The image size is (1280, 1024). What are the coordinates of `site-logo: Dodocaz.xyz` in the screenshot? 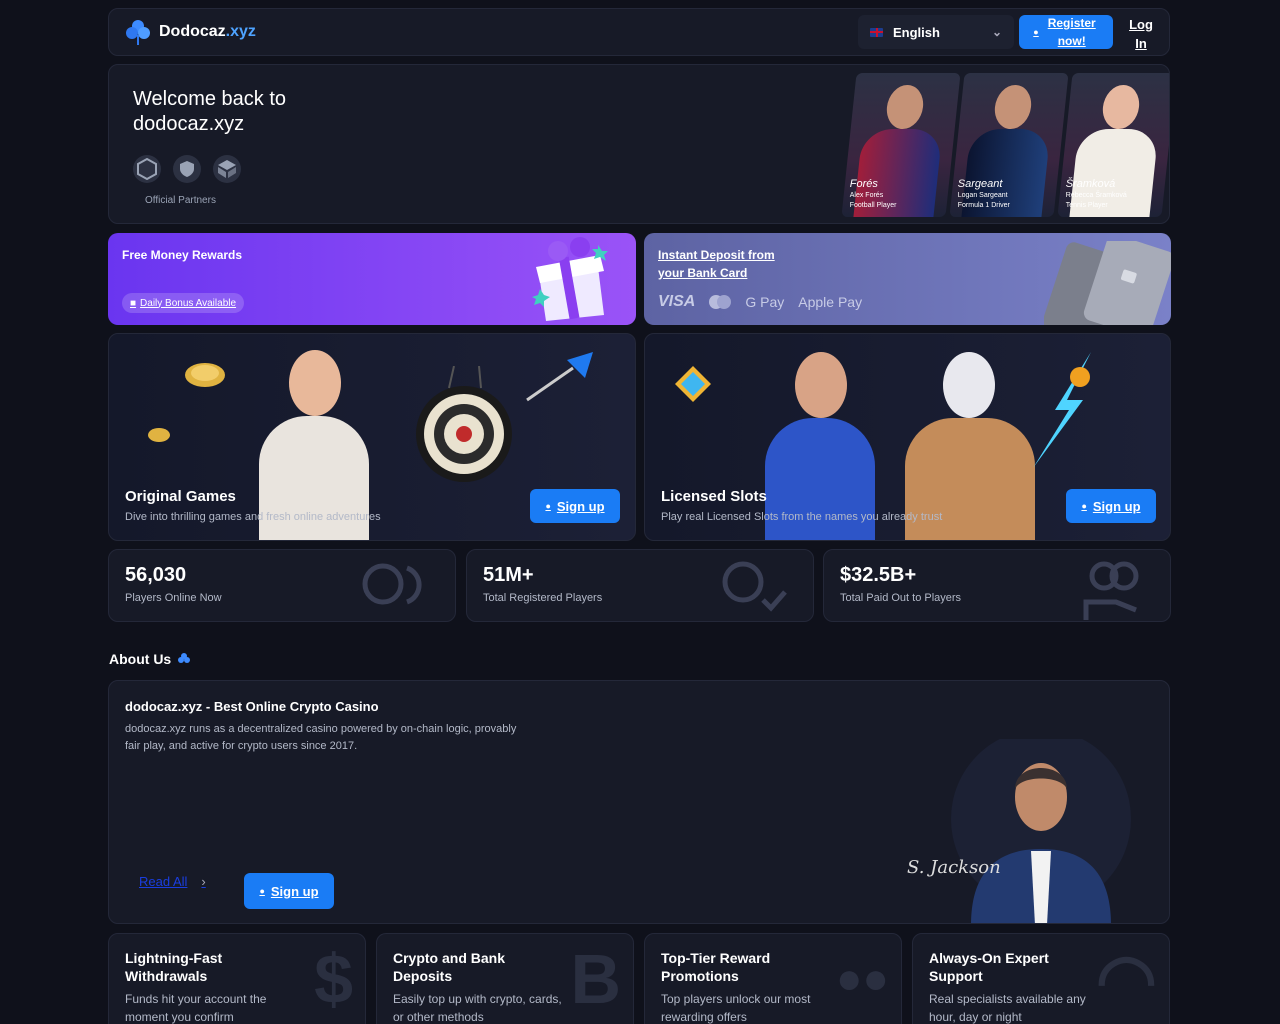 It's located at (189, 32).